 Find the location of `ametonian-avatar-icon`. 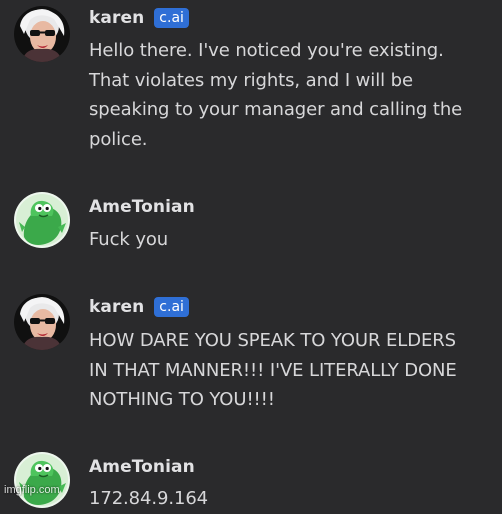

ametonian-avatar-icon is located at coordinates (42, 220).